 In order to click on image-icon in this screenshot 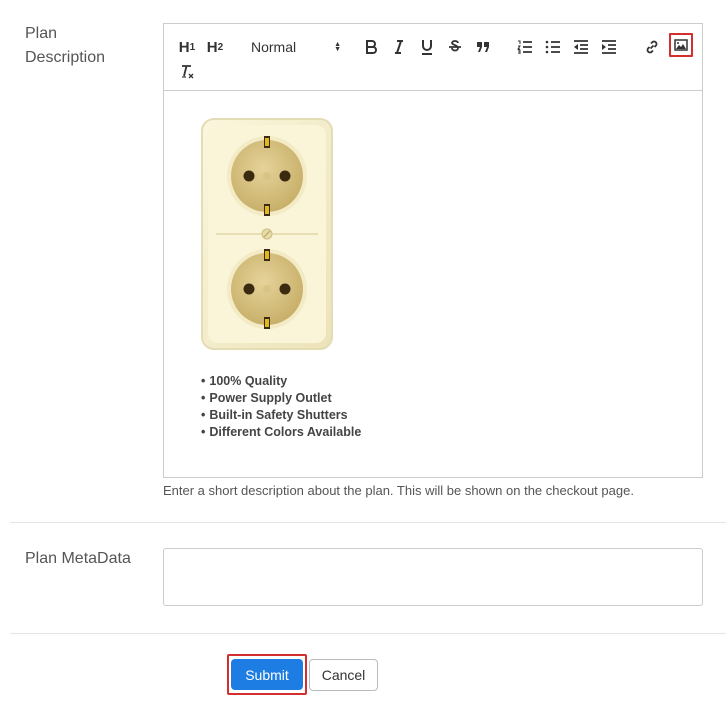, I will do `click(681, 45)`.